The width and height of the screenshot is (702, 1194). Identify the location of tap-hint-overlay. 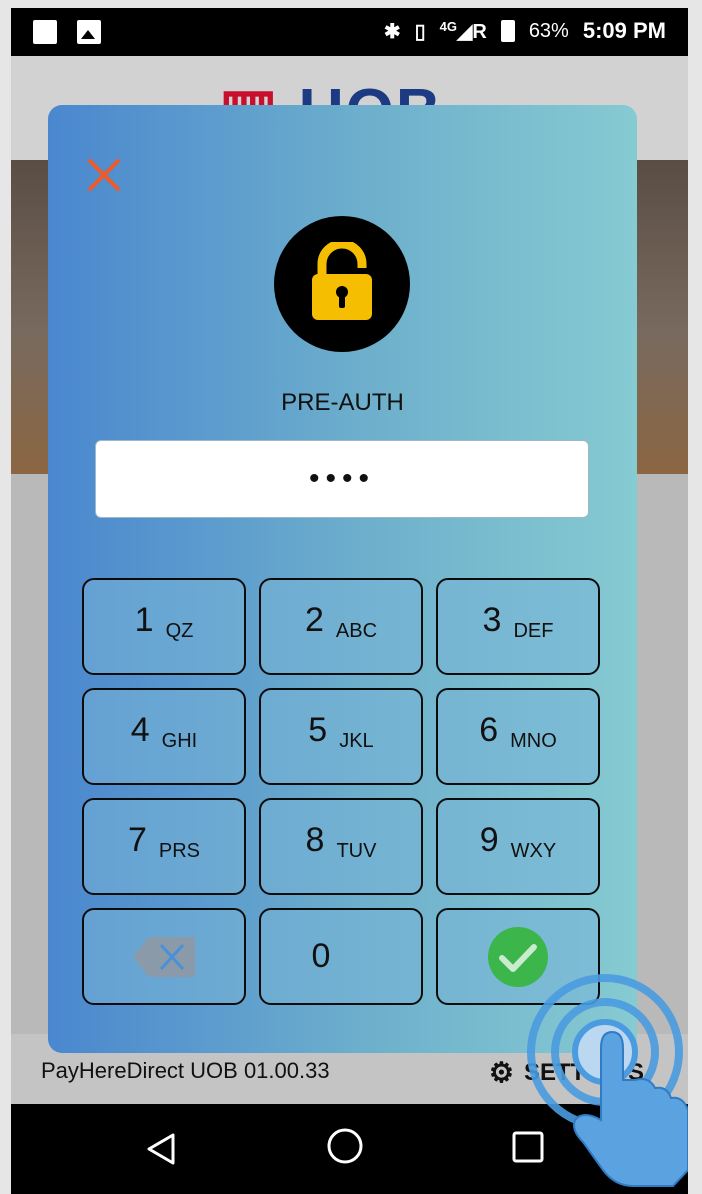
(605, 1082).